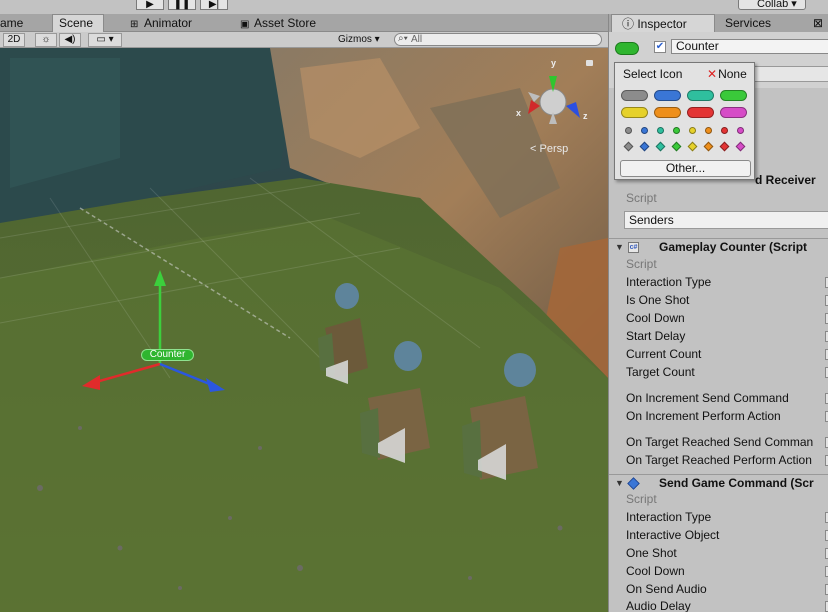  Describe the element at coordinates (641, 499) in the screenshot. I see `field-label: Script` at that location.